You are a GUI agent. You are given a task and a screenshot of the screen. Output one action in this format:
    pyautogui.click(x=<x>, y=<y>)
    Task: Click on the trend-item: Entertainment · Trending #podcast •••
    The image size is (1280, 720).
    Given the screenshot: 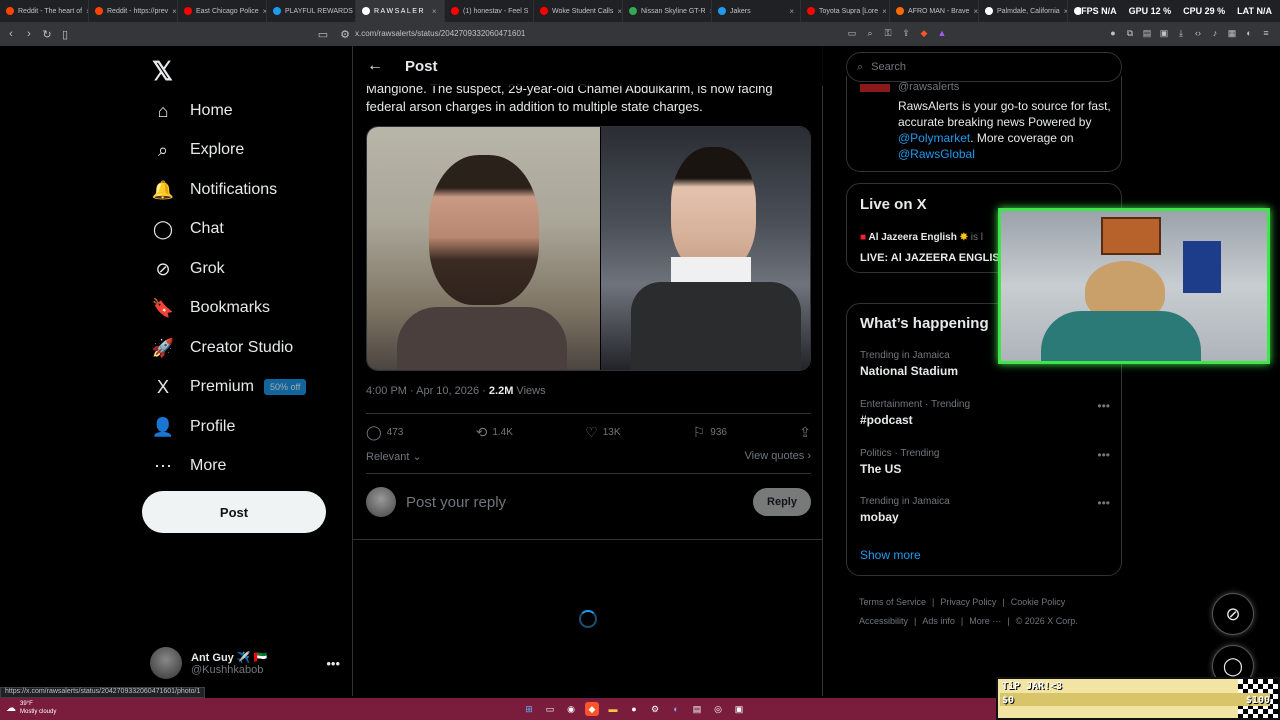 What is the action you would take?
    pyautogui.click(x=985, y=413)
    